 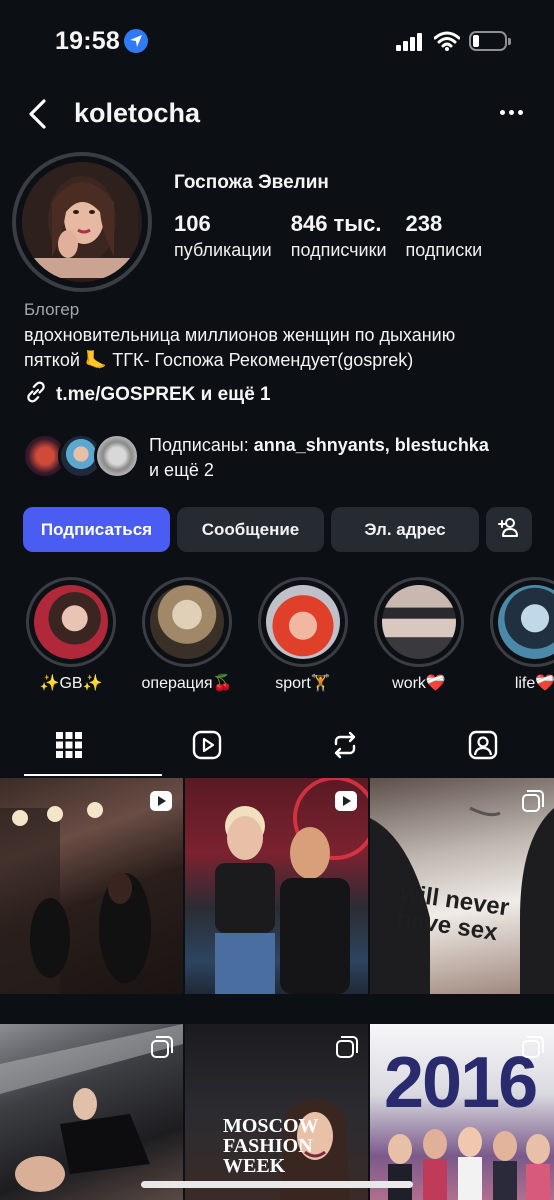 I want to click on highlight-item: work❤️‍🩹, so click(x=419, y=635).